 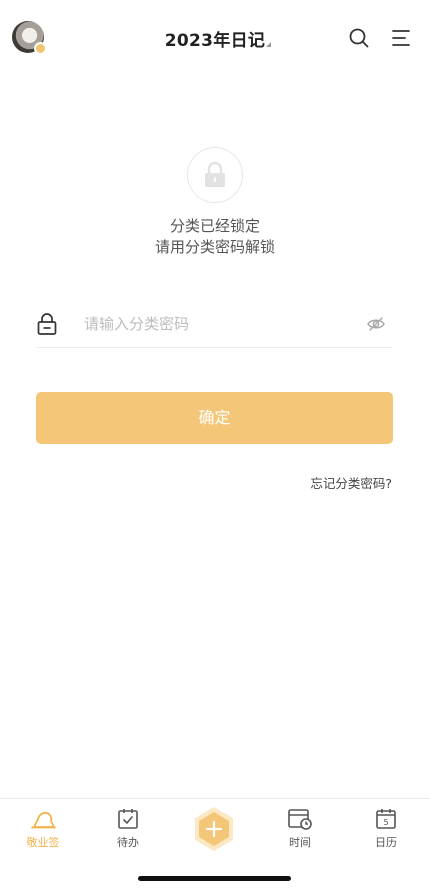 I want to click on lock-circle, so click(x=215, y=175).